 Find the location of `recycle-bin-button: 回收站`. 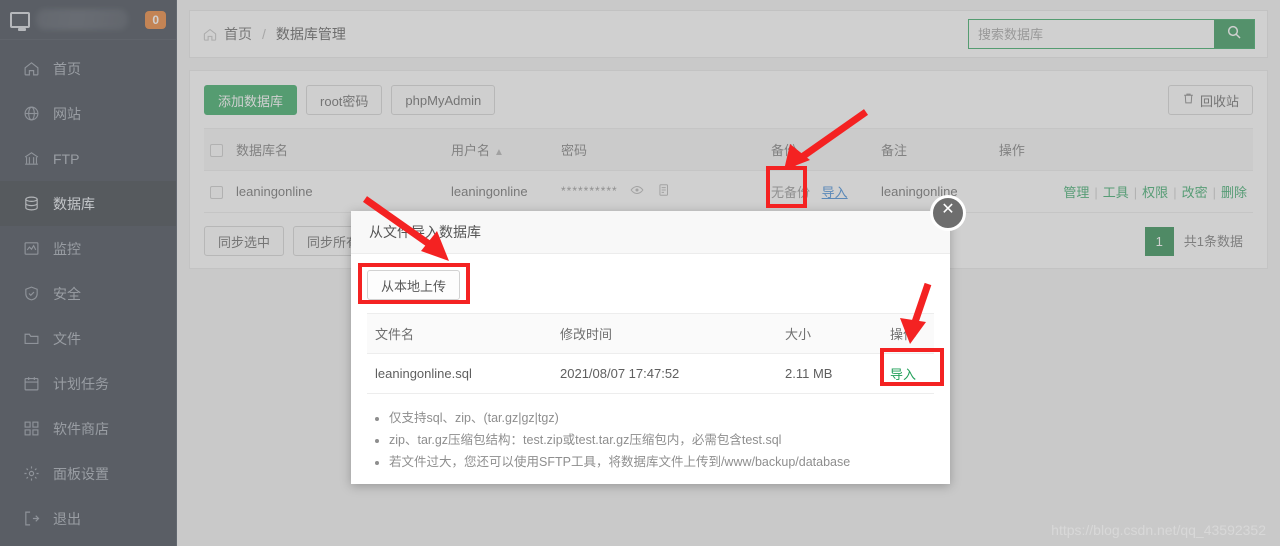

recycle-bin-button: 回收站 is located at coordinates (1210, 100).